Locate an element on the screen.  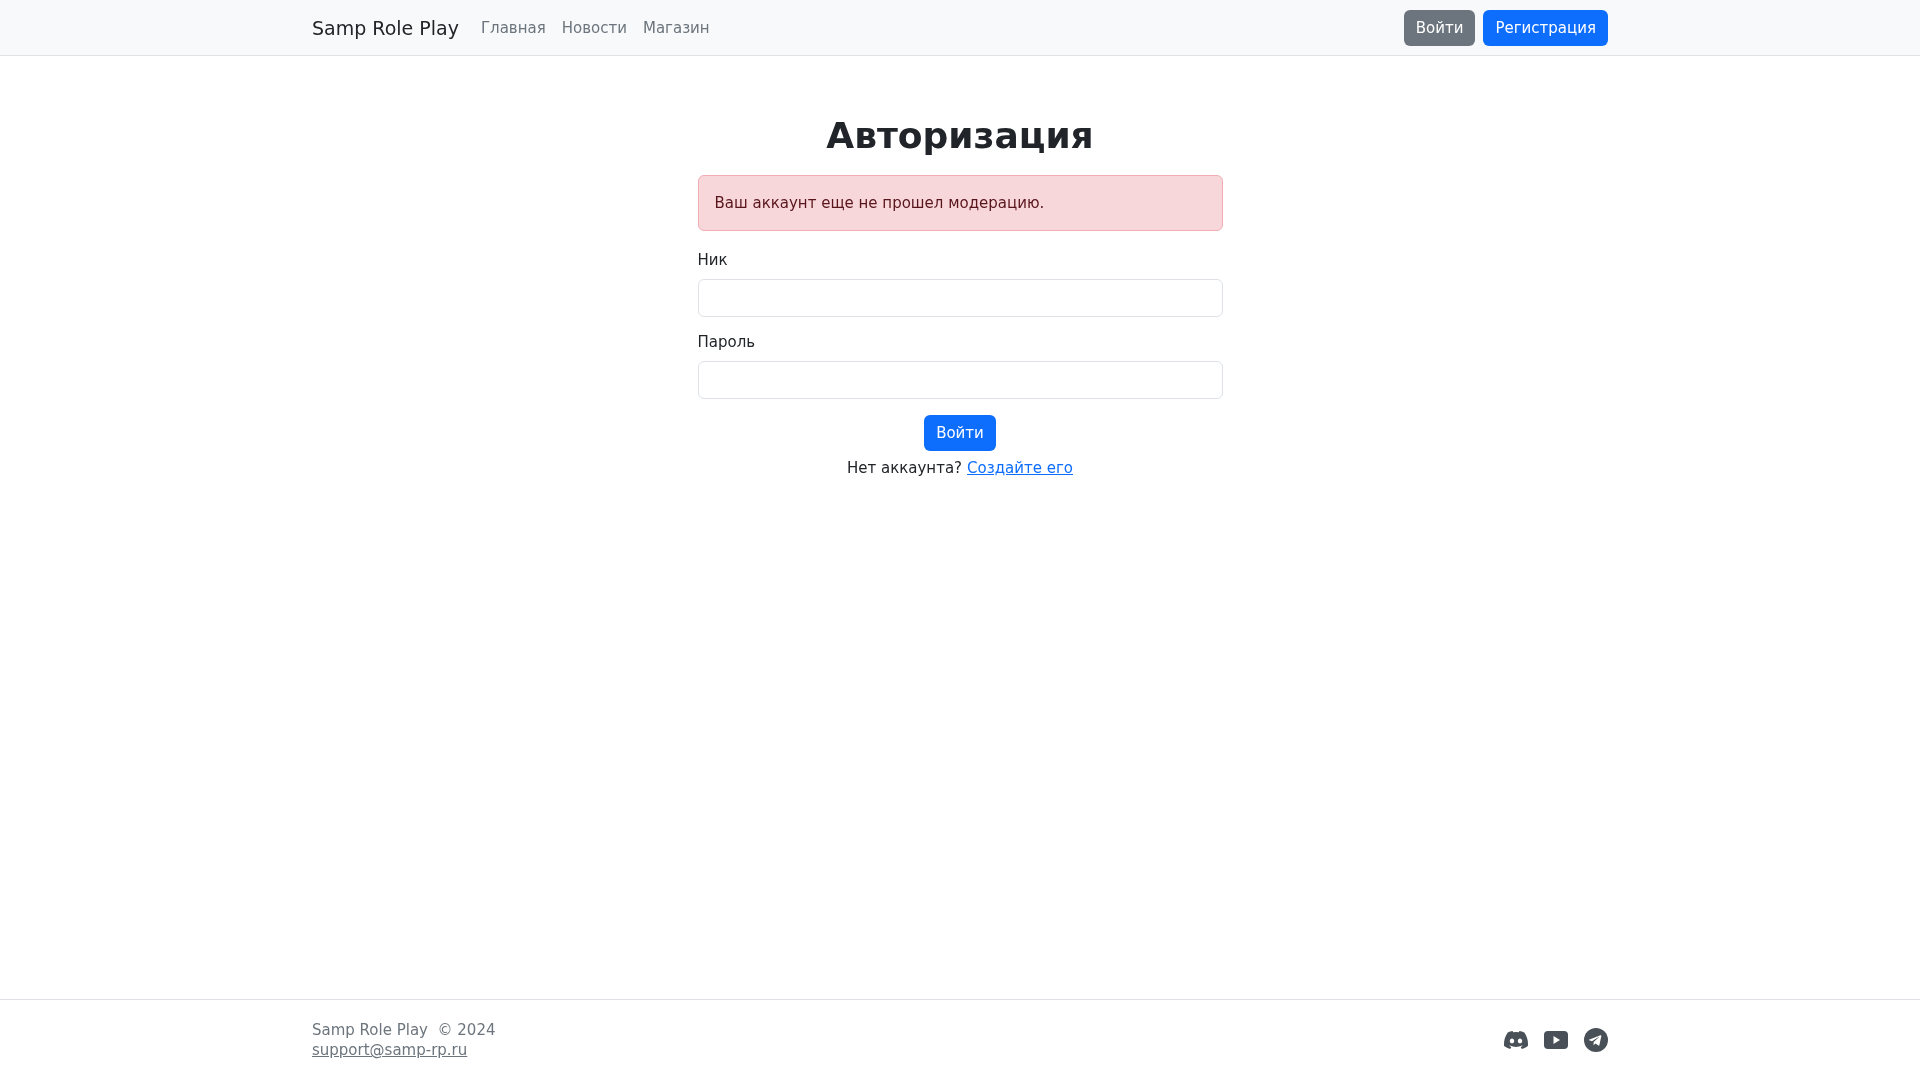
page-title: Авторизация is located at coordinates (960, 136).